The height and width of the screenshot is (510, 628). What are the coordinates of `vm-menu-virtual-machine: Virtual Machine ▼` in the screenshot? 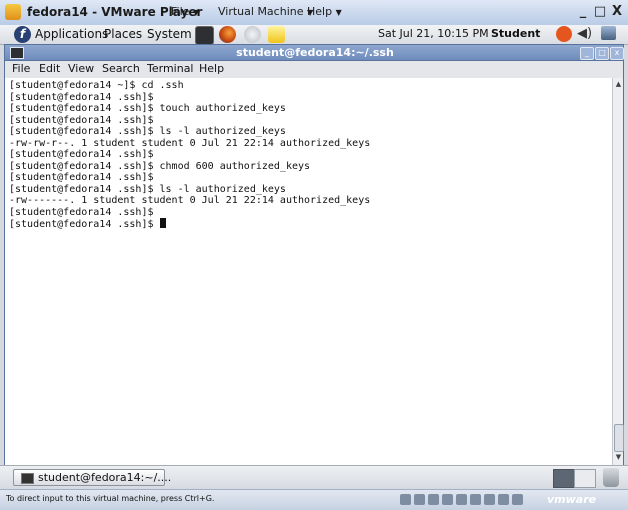 It's located at (265, 11).